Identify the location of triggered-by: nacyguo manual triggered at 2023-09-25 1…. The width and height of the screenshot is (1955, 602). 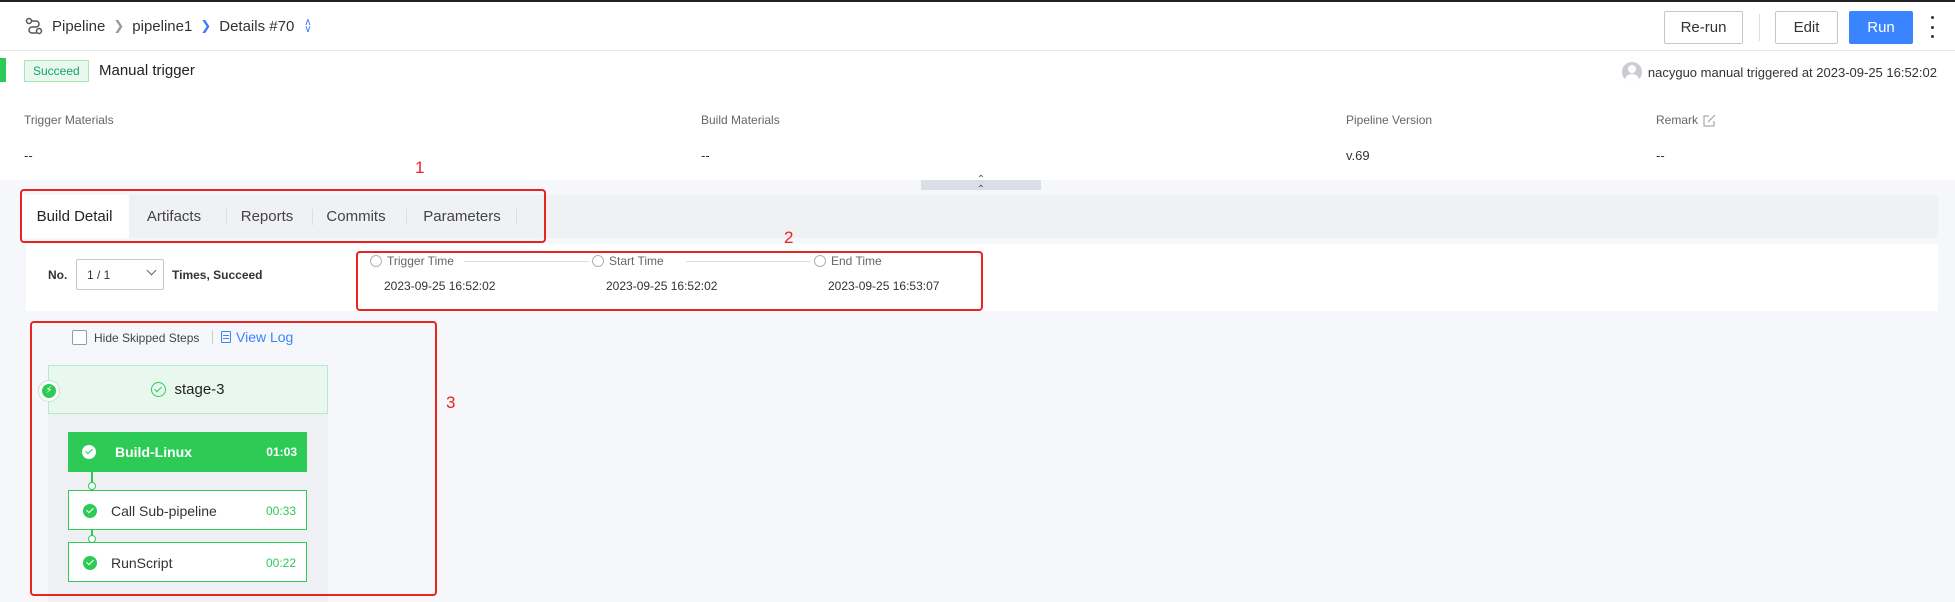
(1779, 72).